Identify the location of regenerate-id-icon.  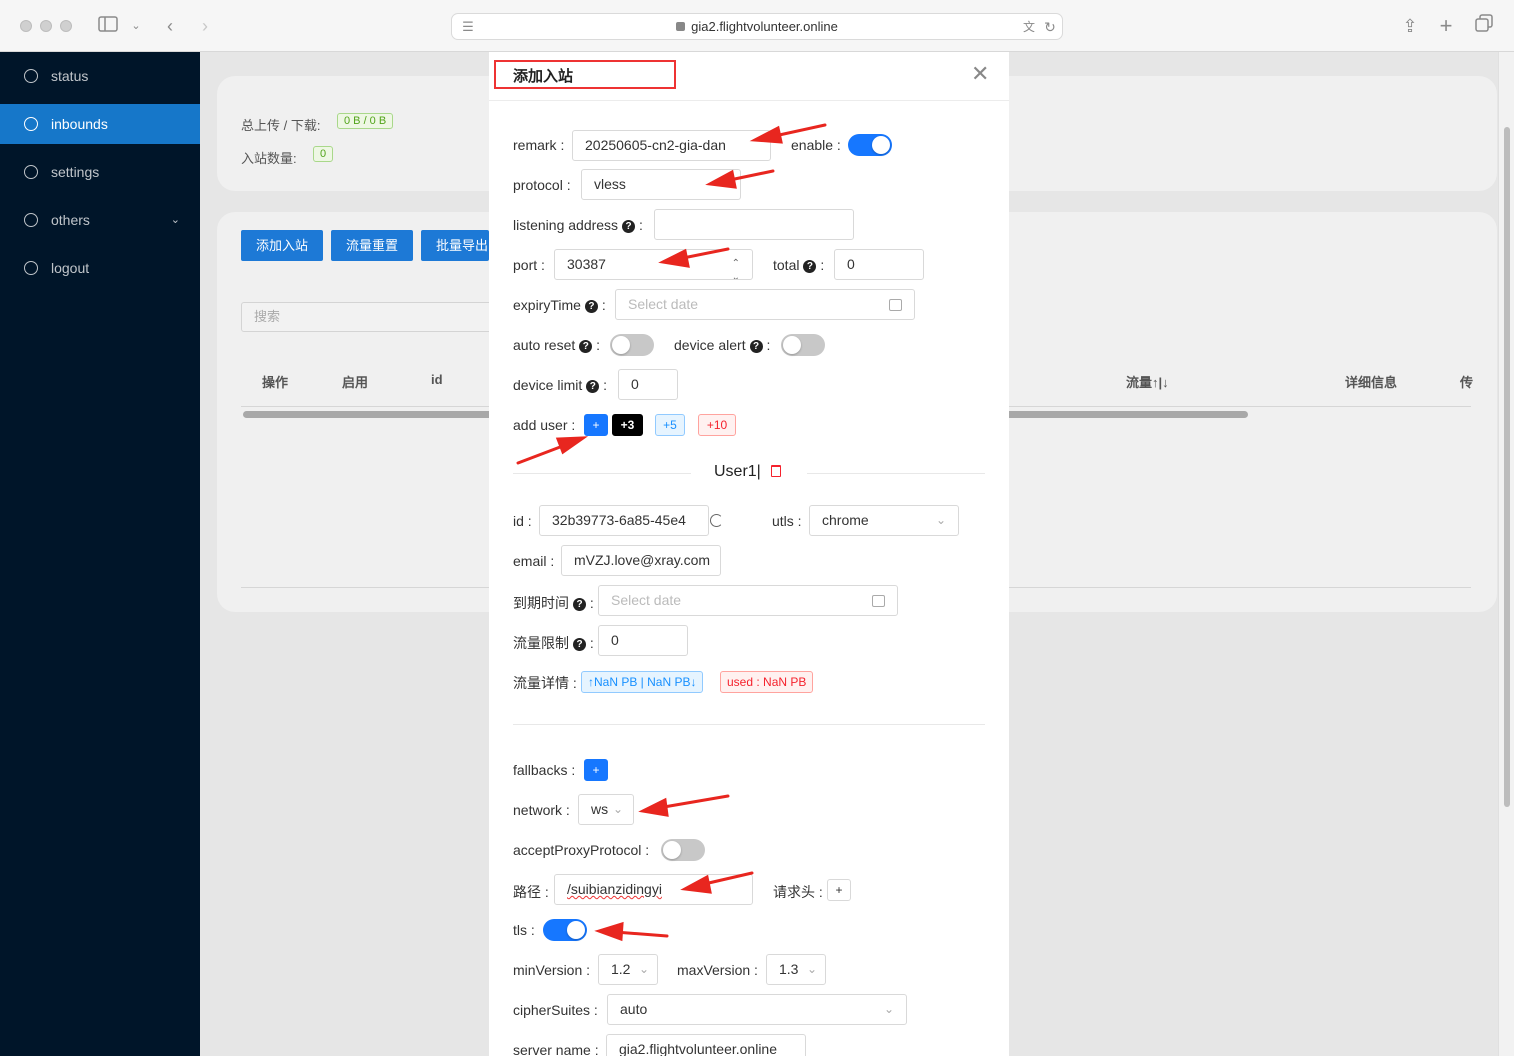
(716, 520).